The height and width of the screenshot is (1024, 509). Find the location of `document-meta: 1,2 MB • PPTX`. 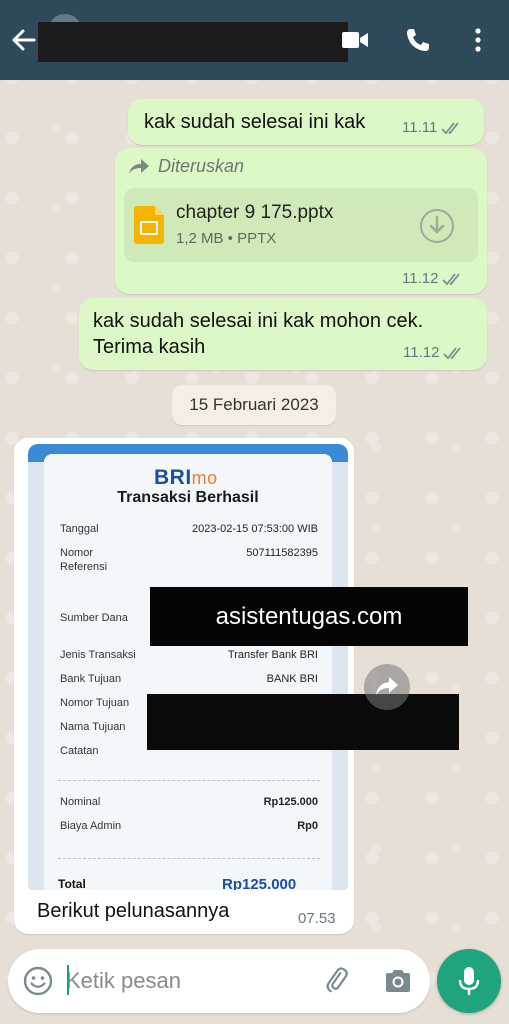

document-meta: 1,2 MB • PPTX is located at coordinates (226, 238).